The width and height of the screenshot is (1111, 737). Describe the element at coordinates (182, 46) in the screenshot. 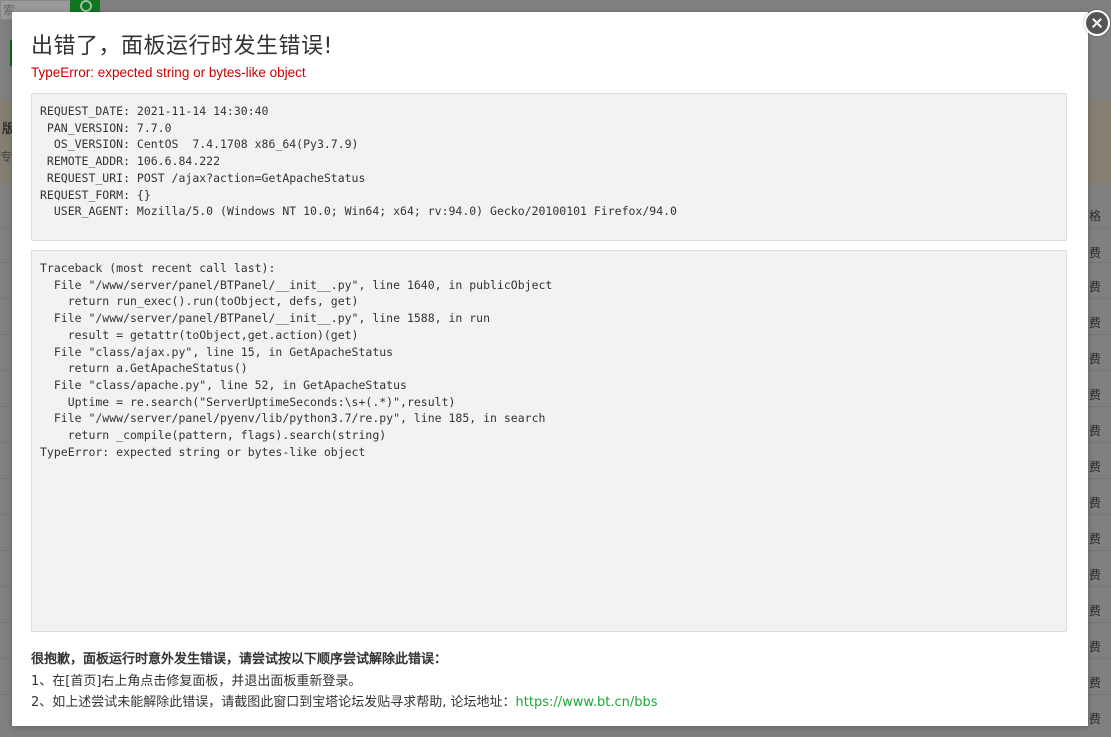

I see `dialog-title: 出错了，面板运行时发生错误!` at that location.